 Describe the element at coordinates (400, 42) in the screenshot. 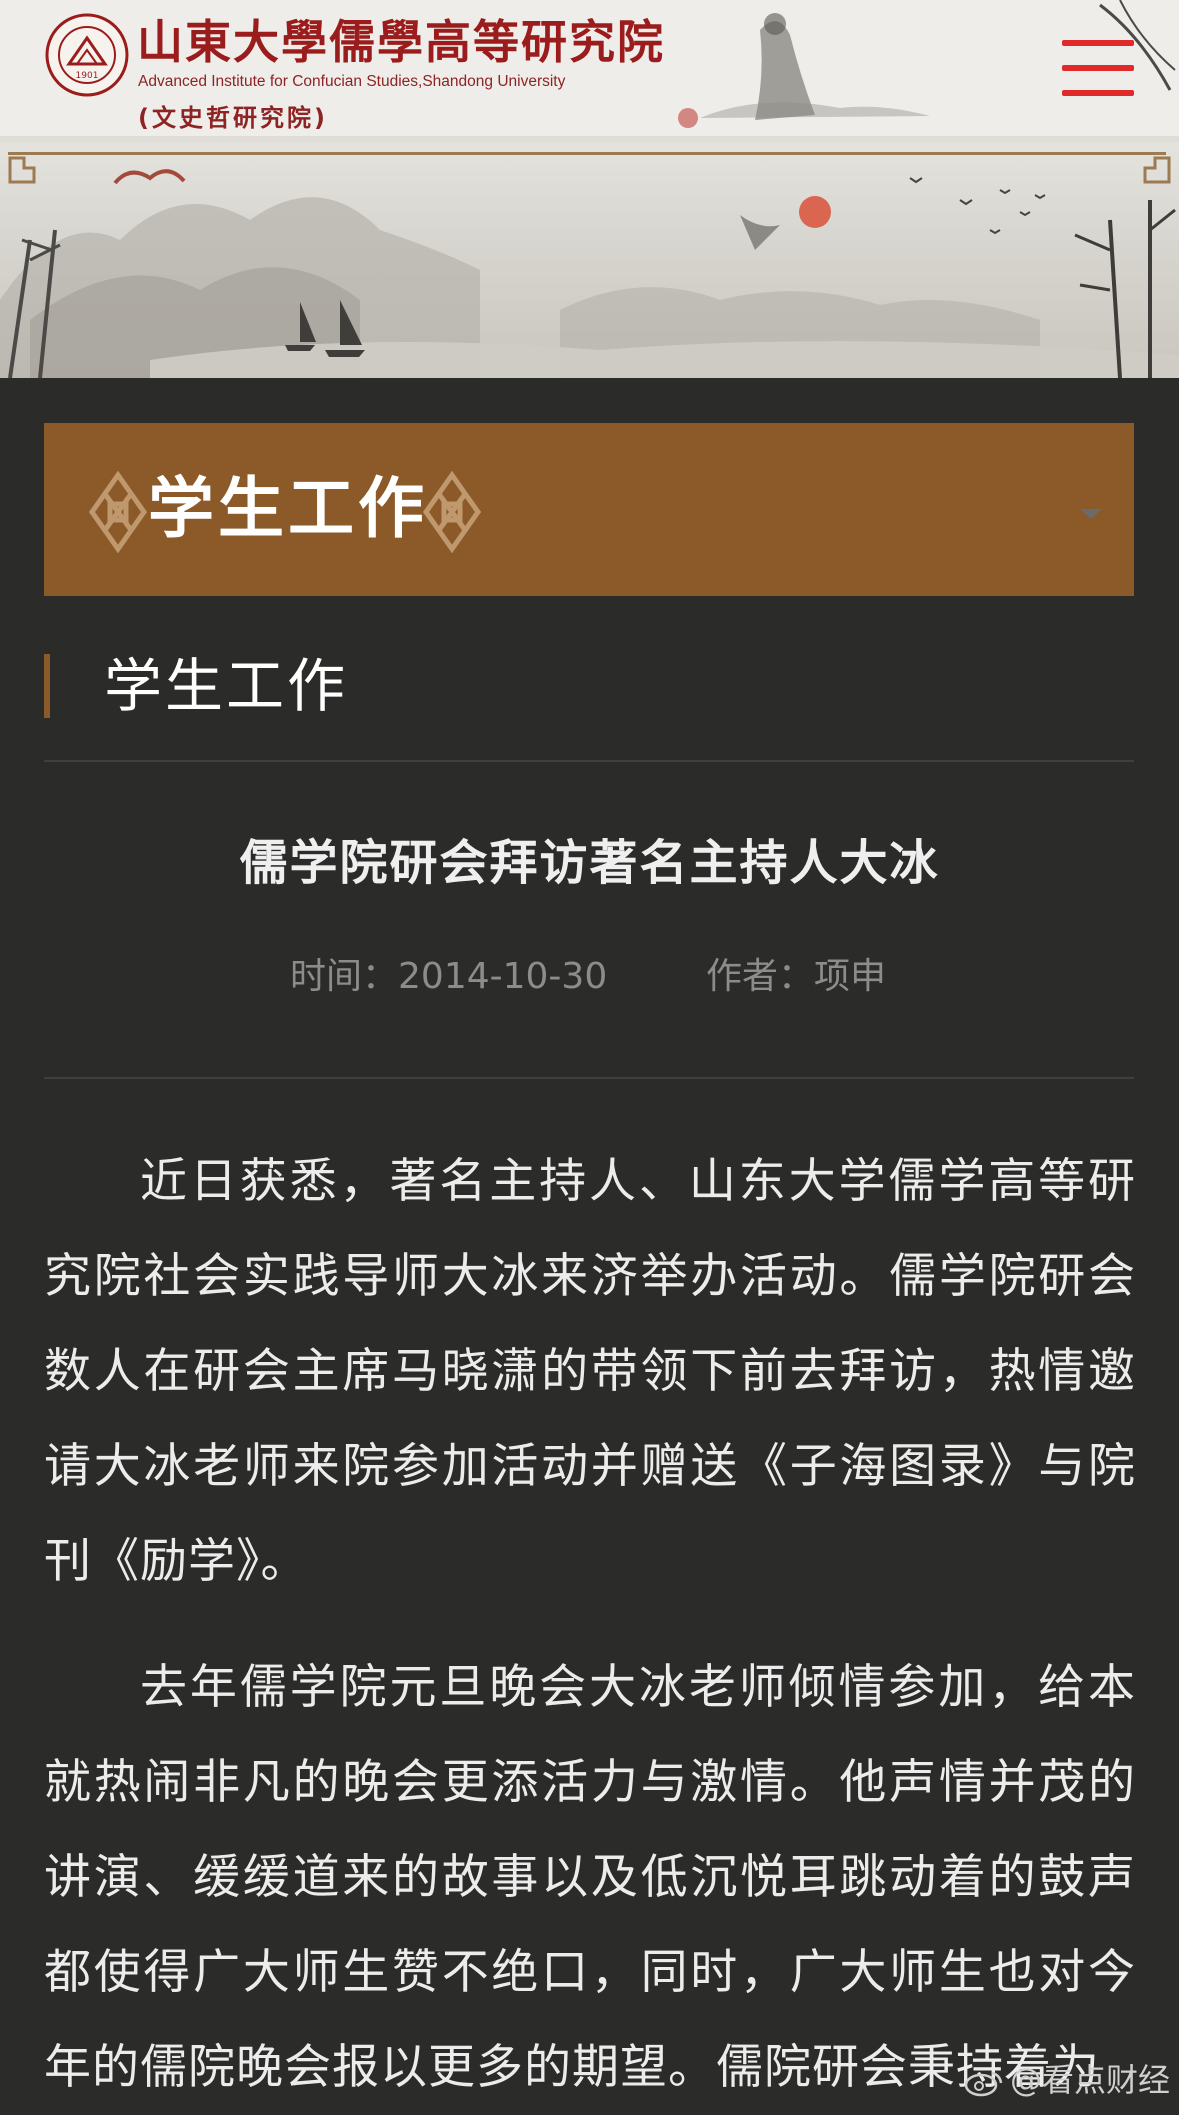

I see `site-logo-title: 山東大學儒學高等研究院` at that location.